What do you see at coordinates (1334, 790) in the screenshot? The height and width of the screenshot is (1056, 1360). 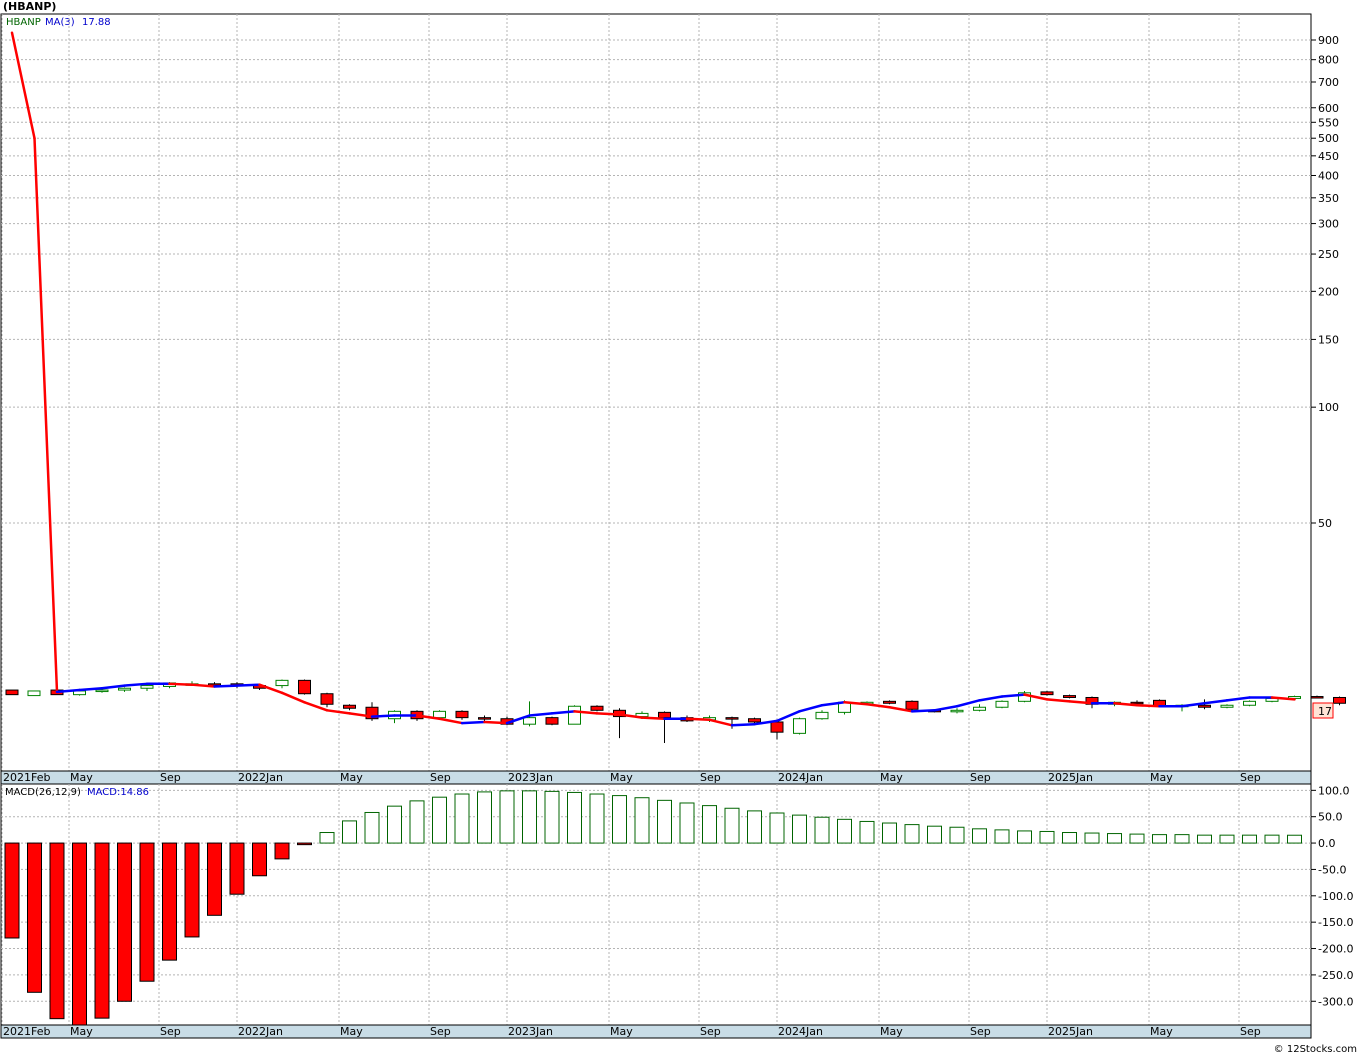 I see `macd-y-tick-label: 100.0` at bounding box center [1334, 790].